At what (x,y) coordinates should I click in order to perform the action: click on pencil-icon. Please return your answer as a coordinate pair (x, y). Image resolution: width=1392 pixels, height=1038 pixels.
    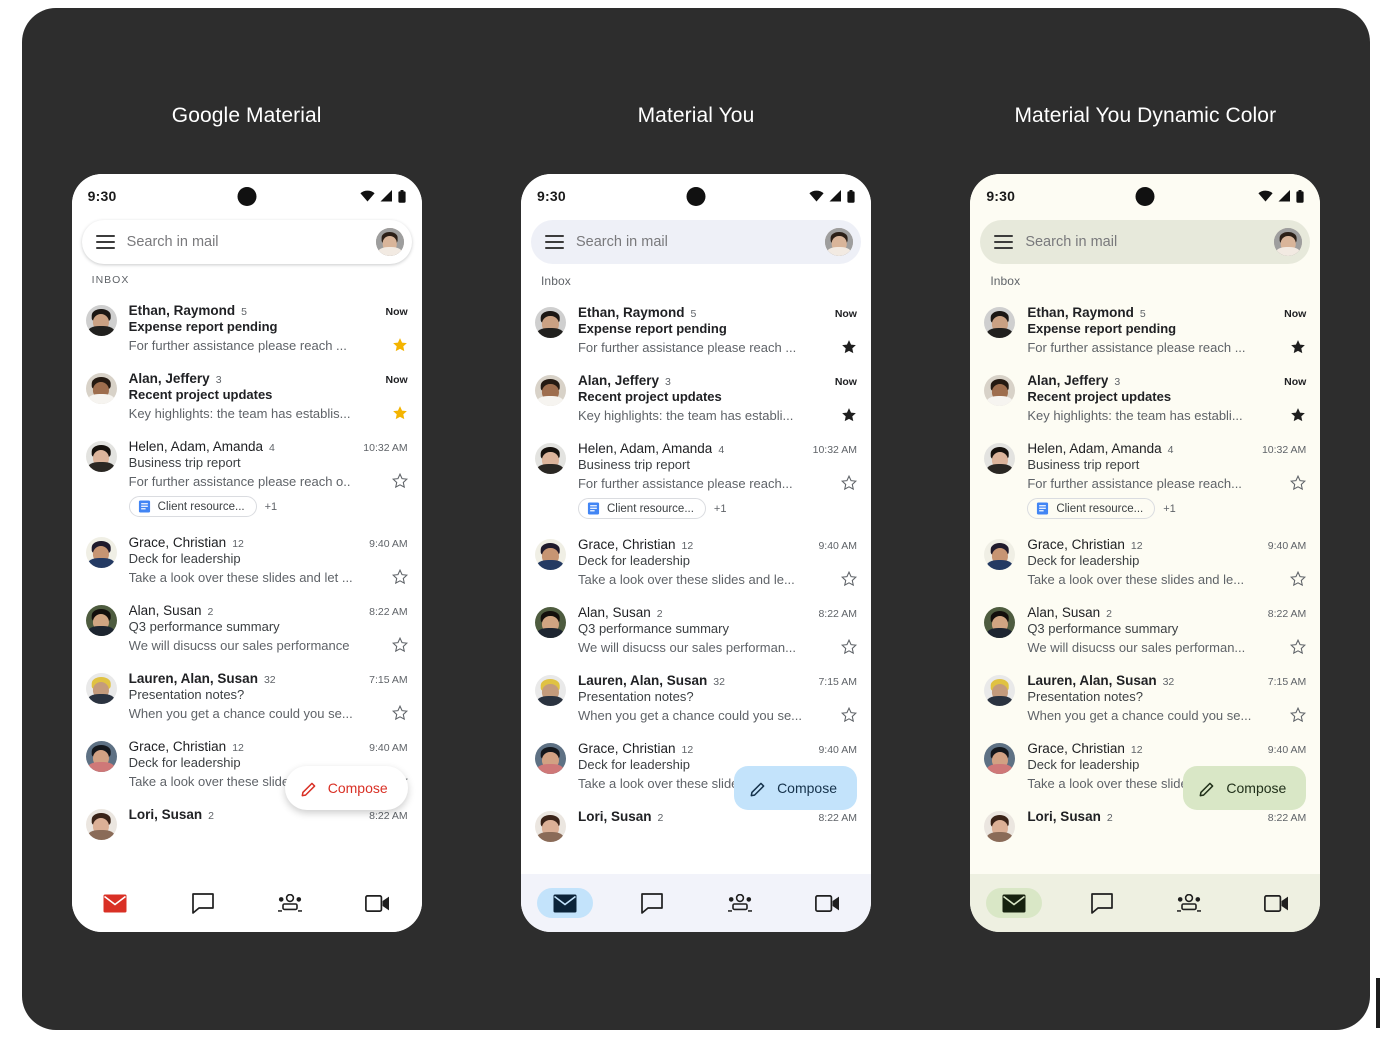
    Looking at the image, I should click on (1207, 788).